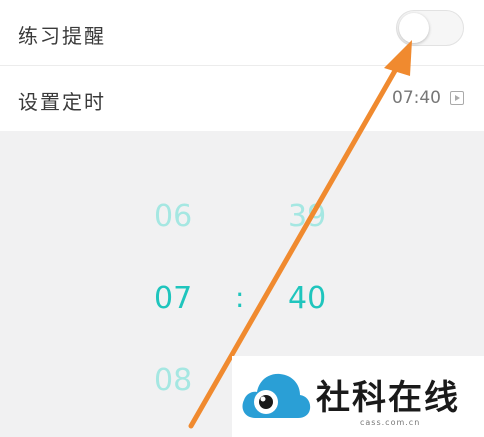 Image resolution: width=484 pixels, height=437 pixels. Describe the element at coordinates (390, 422) in the screenshot. I see `watermark-domain: cass.com.cn` at that location.